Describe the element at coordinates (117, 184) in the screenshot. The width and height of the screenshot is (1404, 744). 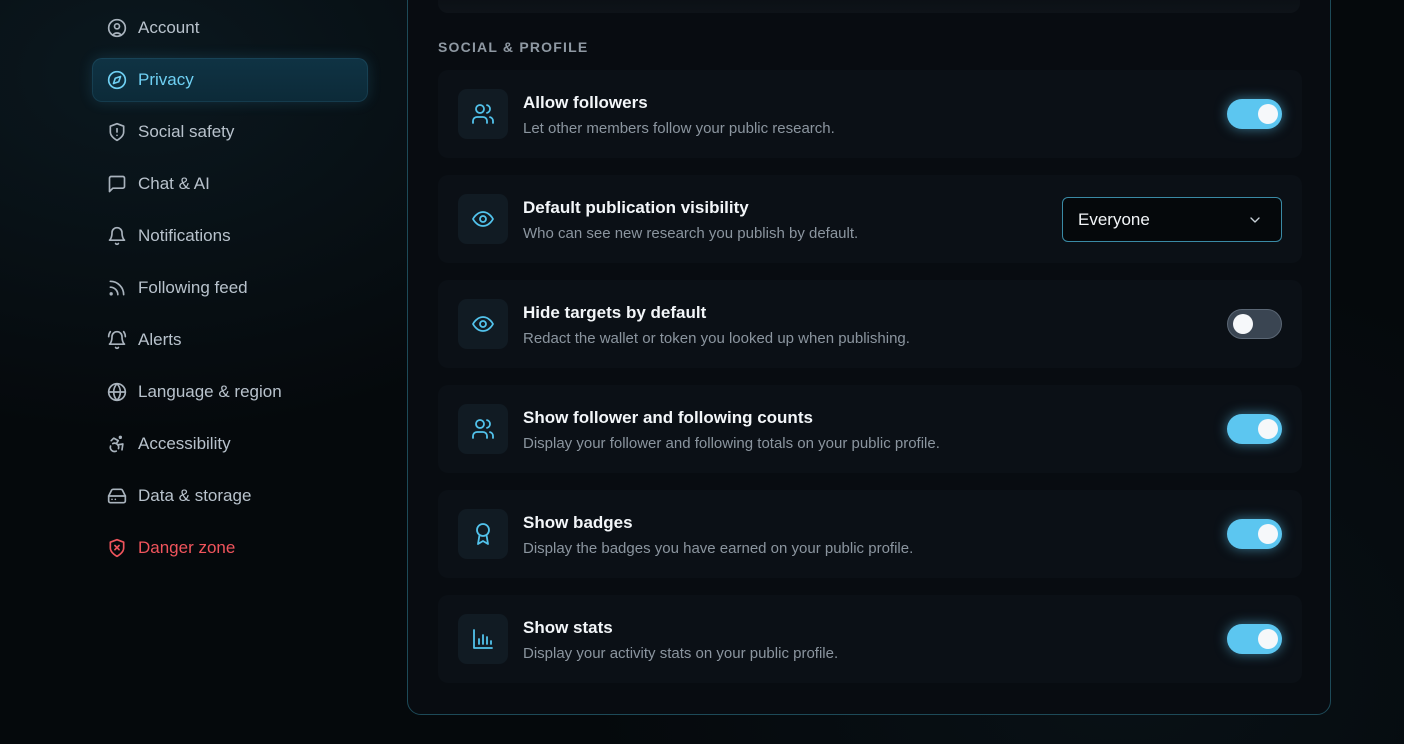
I see `chat-bubble-icon` at that location.